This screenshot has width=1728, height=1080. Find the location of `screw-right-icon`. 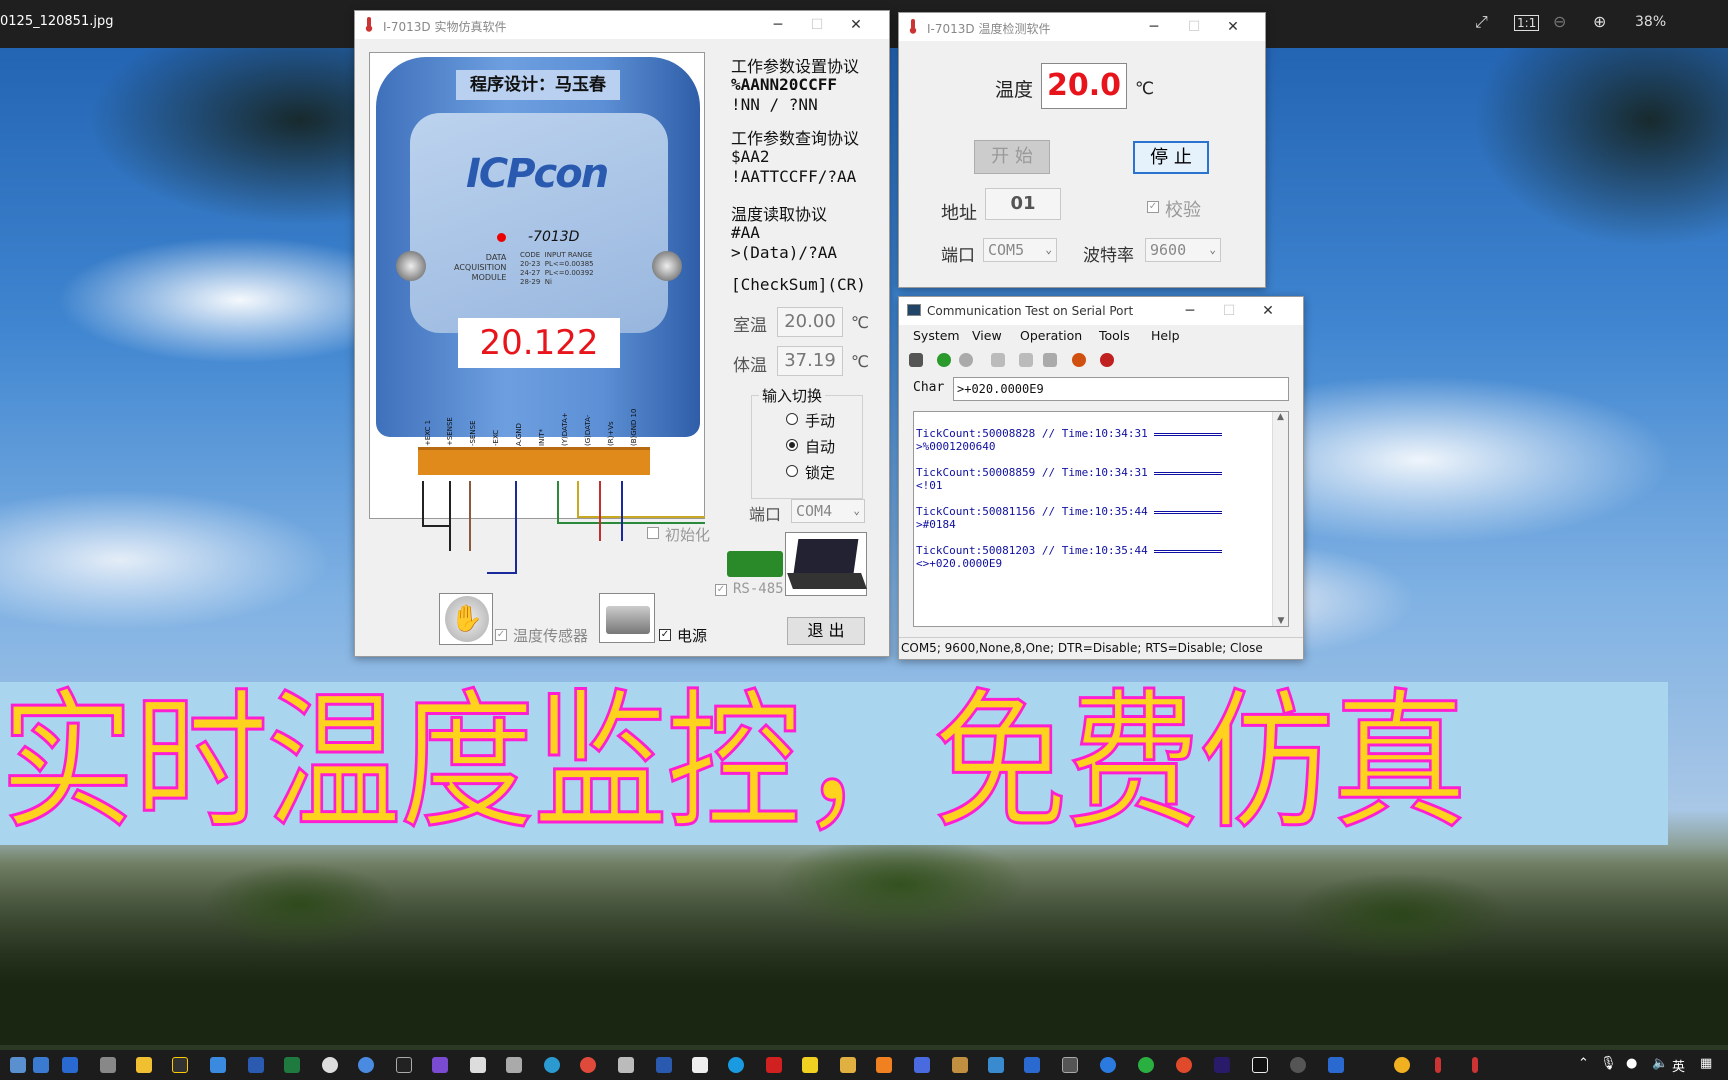

screw-right-icon is located at coordinates (667, 266).